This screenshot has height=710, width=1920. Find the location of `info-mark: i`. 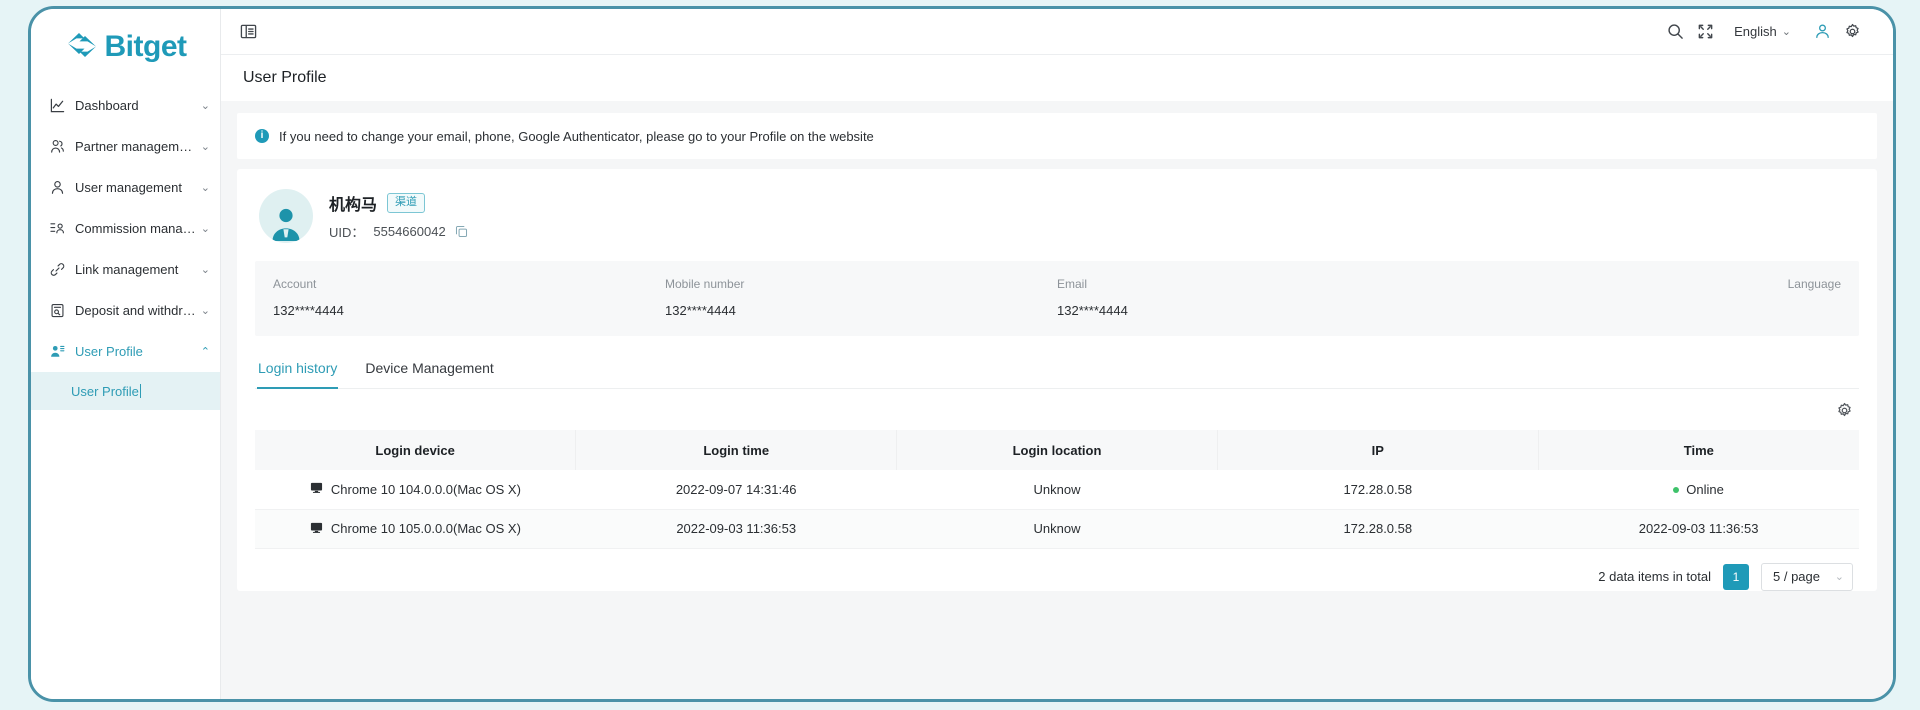

info-mark: i is located at coordinates (262, 135).